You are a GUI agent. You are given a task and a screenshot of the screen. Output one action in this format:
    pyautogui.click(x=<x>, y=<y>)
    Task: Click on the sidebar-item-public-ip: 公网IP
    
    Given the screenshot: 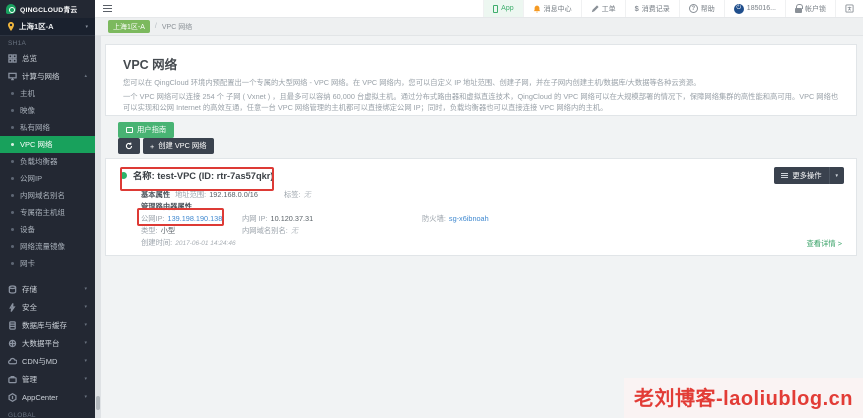 What is the action you would take?
    pyautogui.click(x=47, y=178)
    